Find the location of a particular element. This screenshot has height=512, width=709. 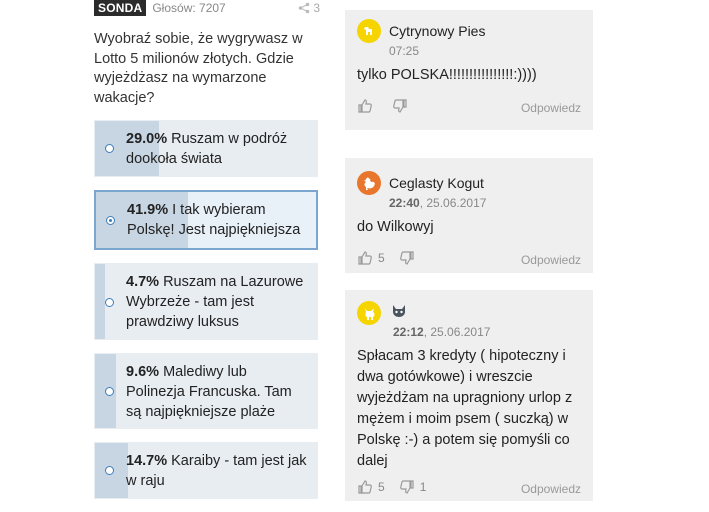

poll-option: 14.7% Karaiby - tam jest jak w raju is located at coordinates (206, 470).